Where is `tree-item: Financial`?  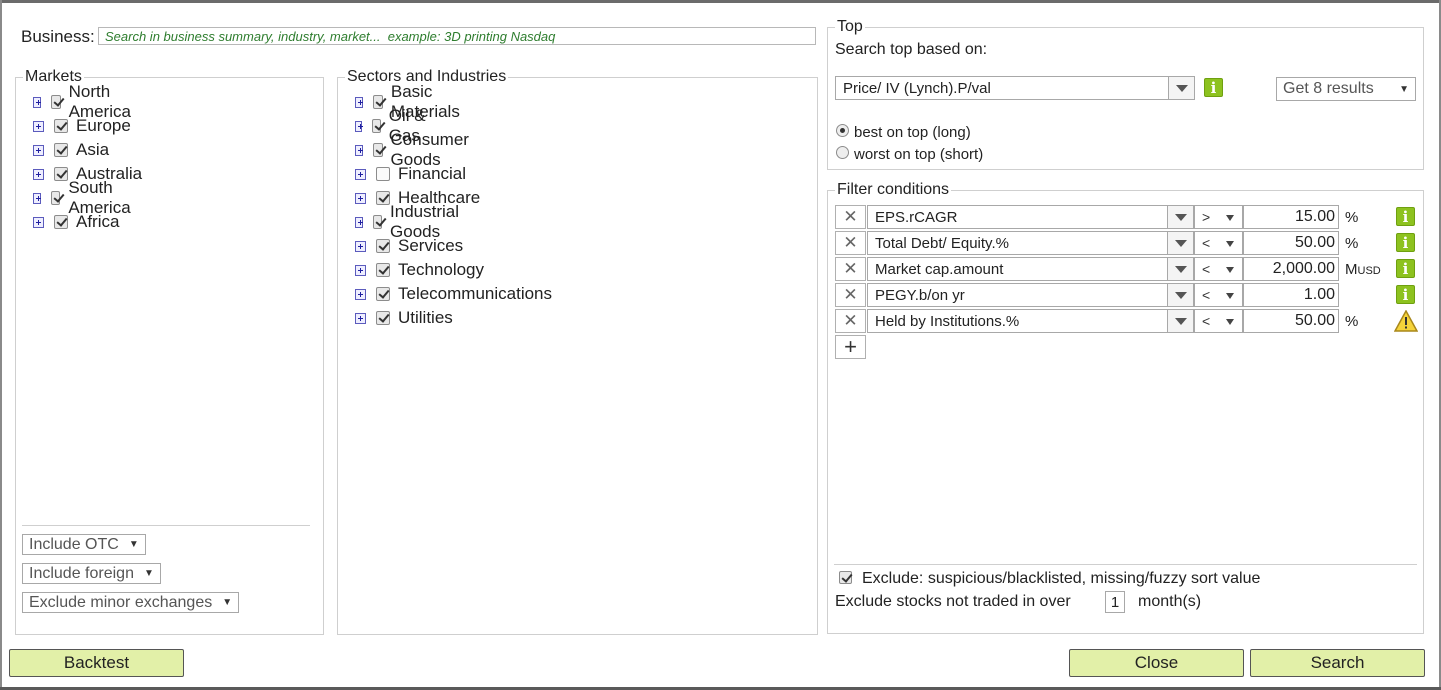
tree-item: Financial is located at coordinates (410, 174).